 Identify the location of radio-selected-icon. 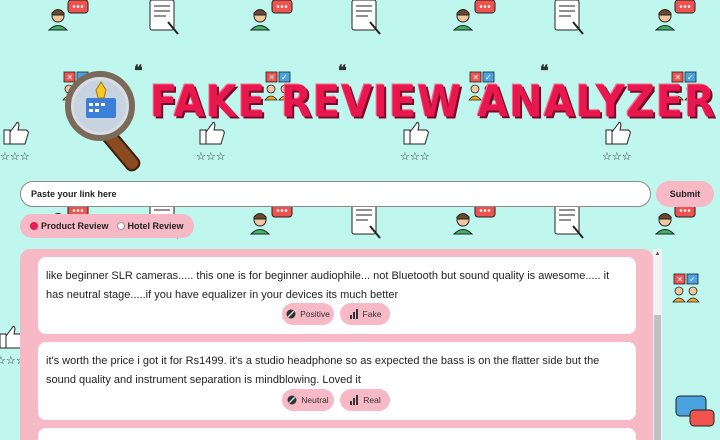
(34, 226).